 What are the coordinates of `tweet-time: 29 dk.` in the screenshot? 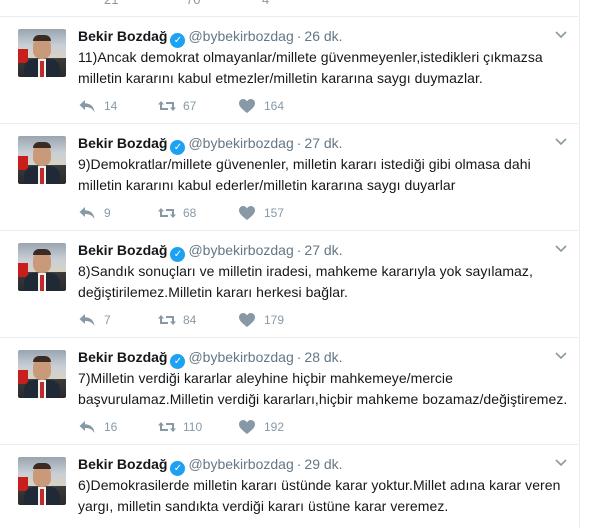 It's located at (323, 464).